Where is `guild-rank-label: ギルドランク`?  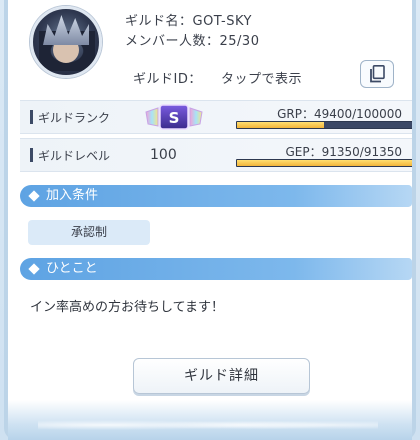
guild-rank-label: ギルドランク is located at coordinates (70, 117).